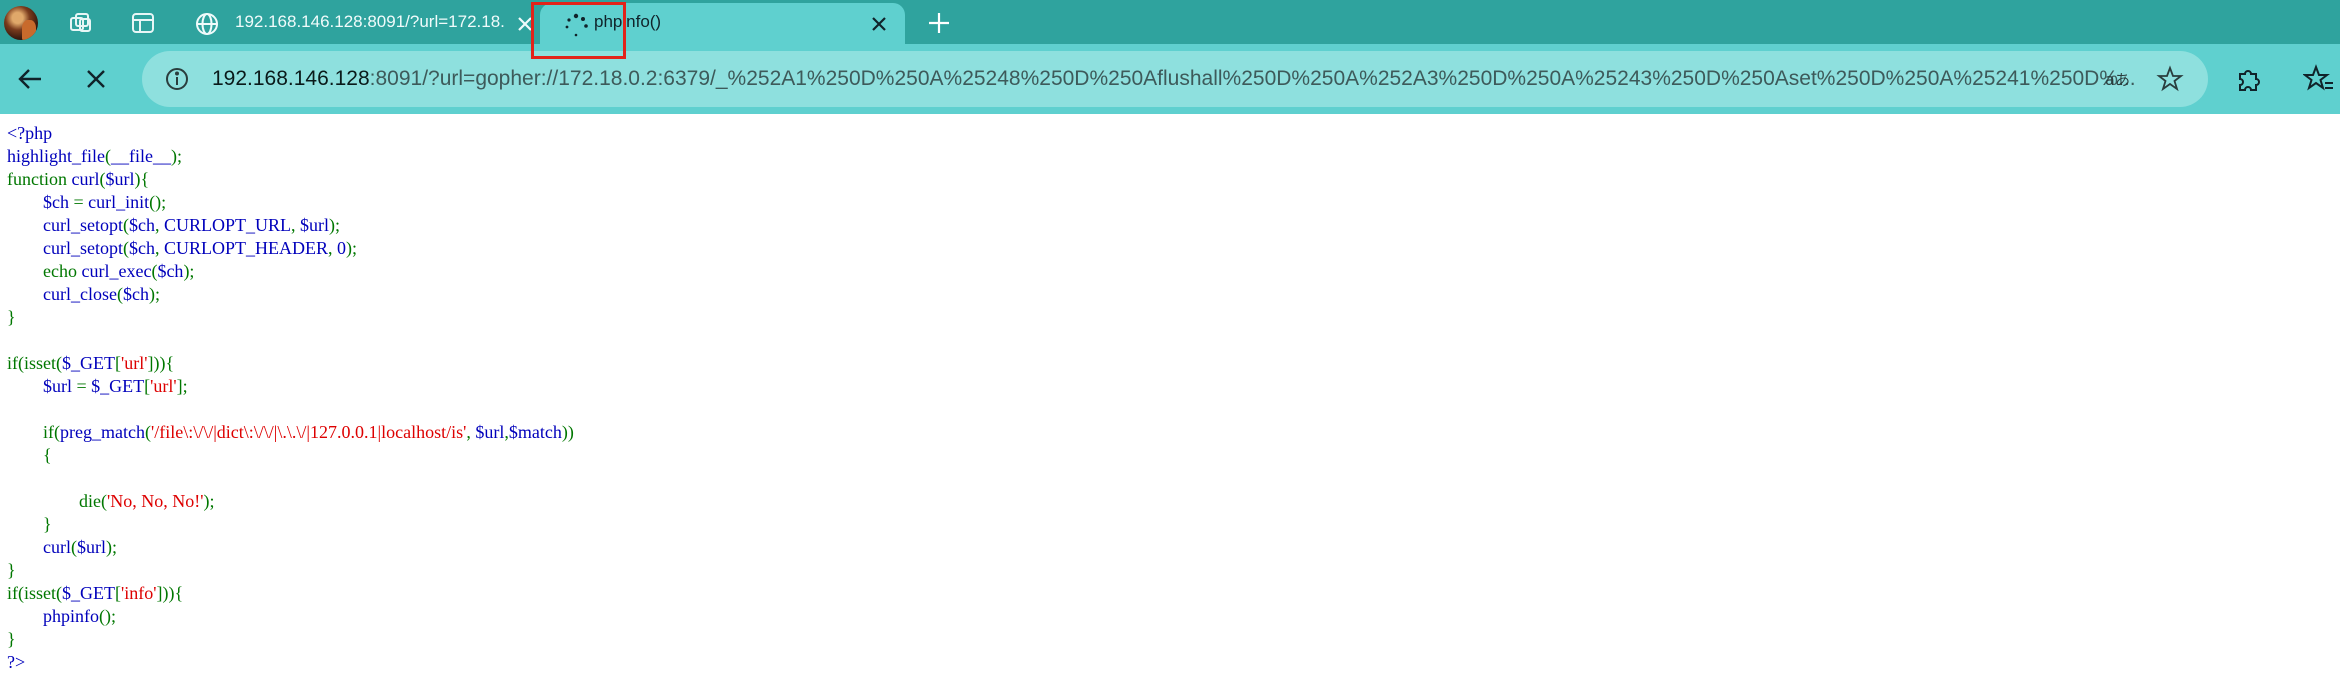  Describe the element at coordinates (163, 386) in the screenshot. I see `code-token: 'url'` at that location.